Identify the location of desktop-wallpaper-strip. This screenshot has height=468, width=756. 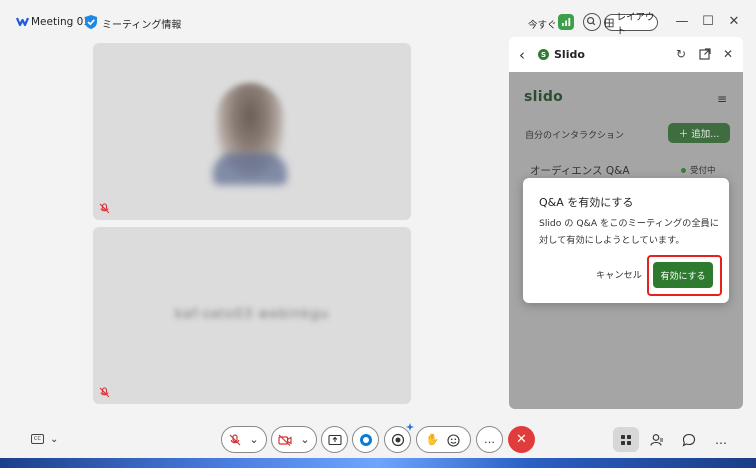
(378, 463).